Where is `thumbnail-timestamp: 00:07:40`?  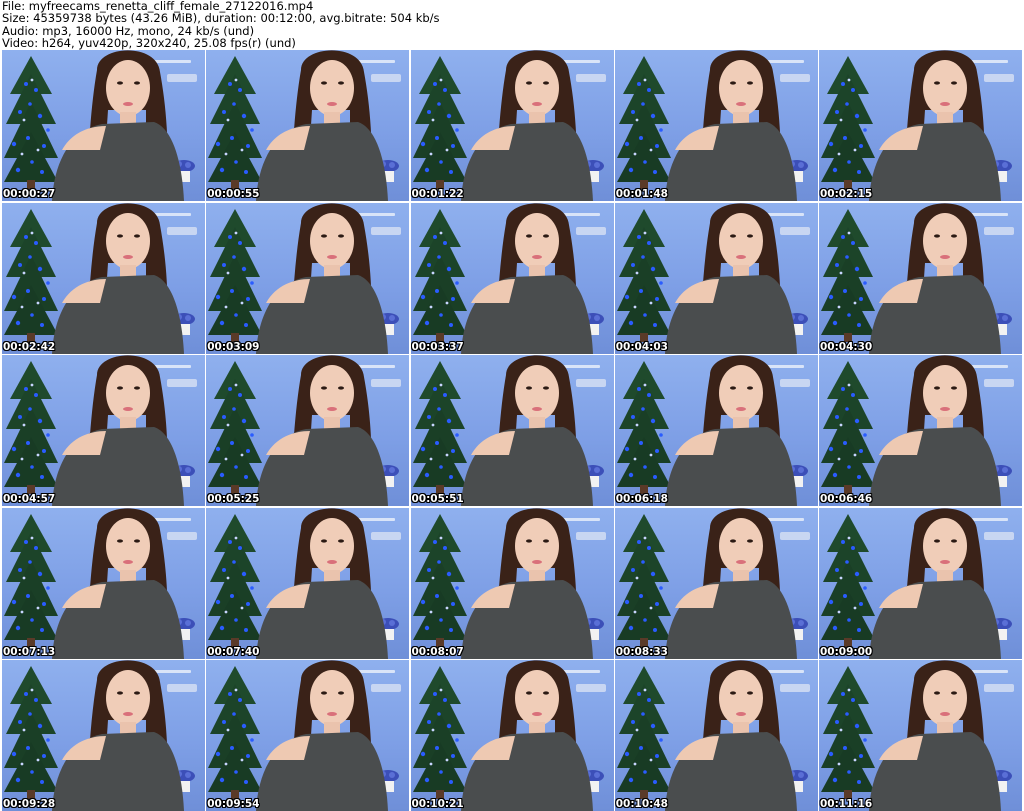 thumbnail-timestamp: 00:07:40 is located at coordinates (233, 651).